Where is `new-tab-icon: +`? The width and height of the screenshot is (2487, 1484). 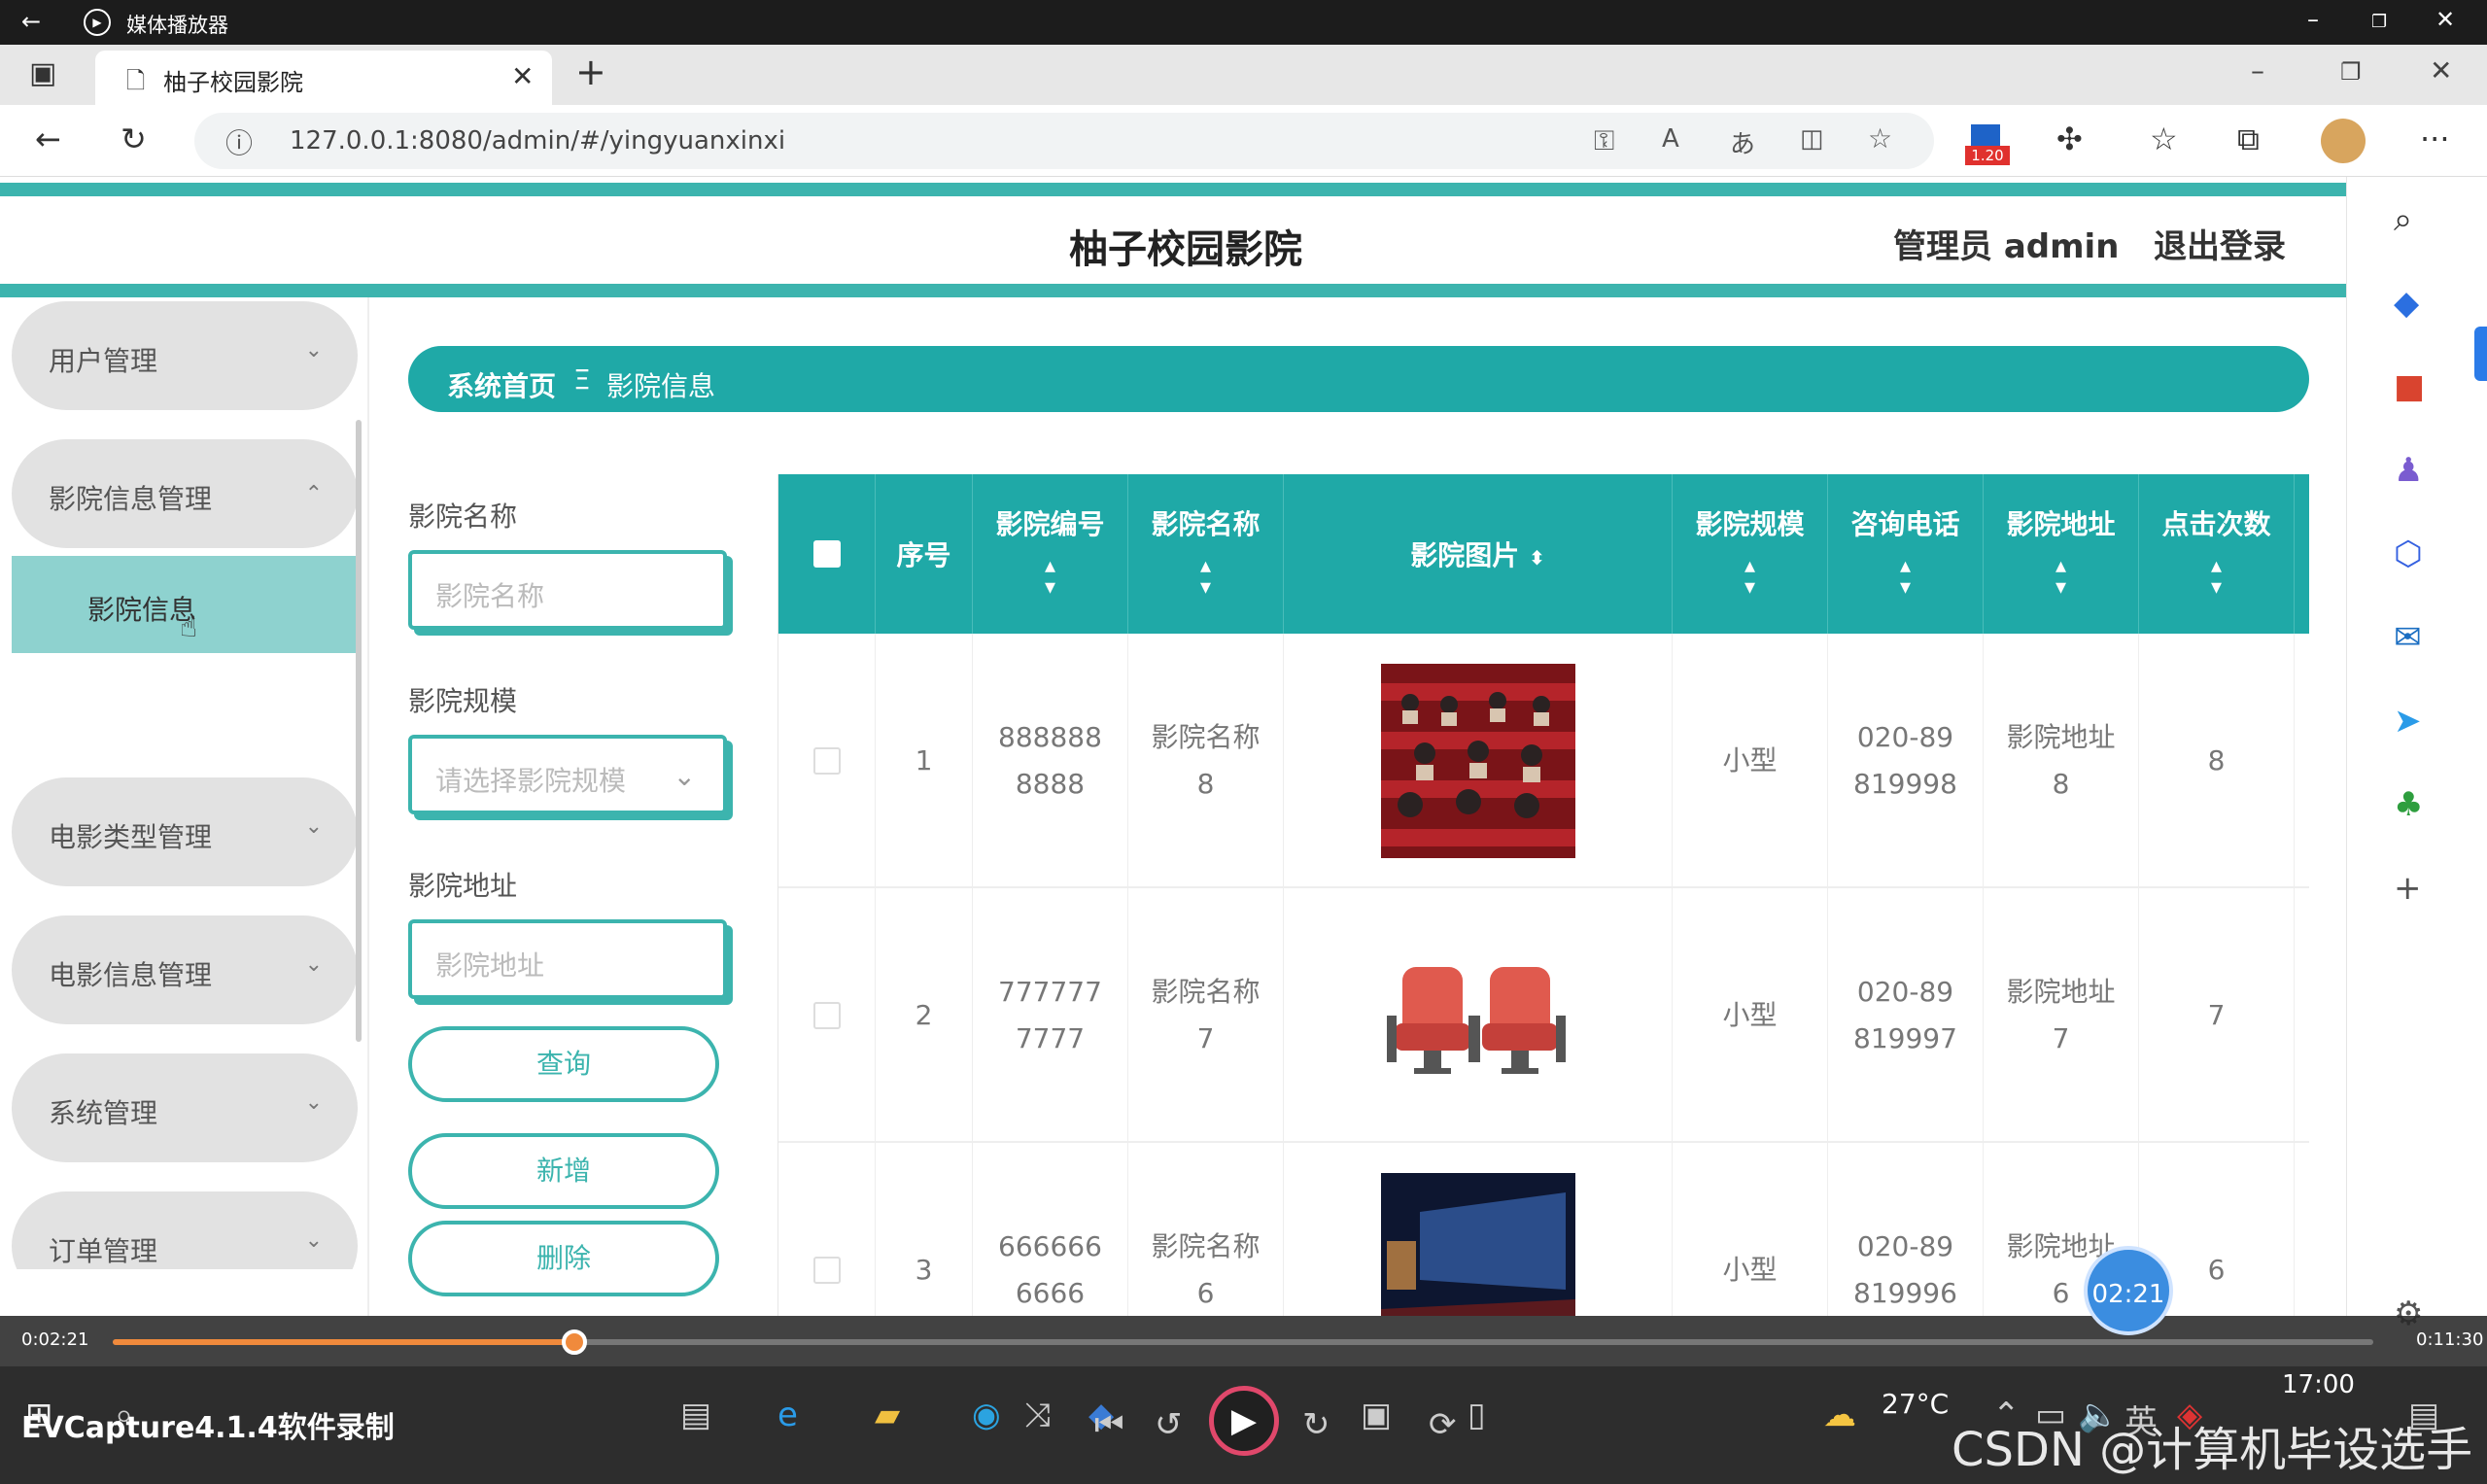
new-tab-icon: + is located at coordinates (591, 72).